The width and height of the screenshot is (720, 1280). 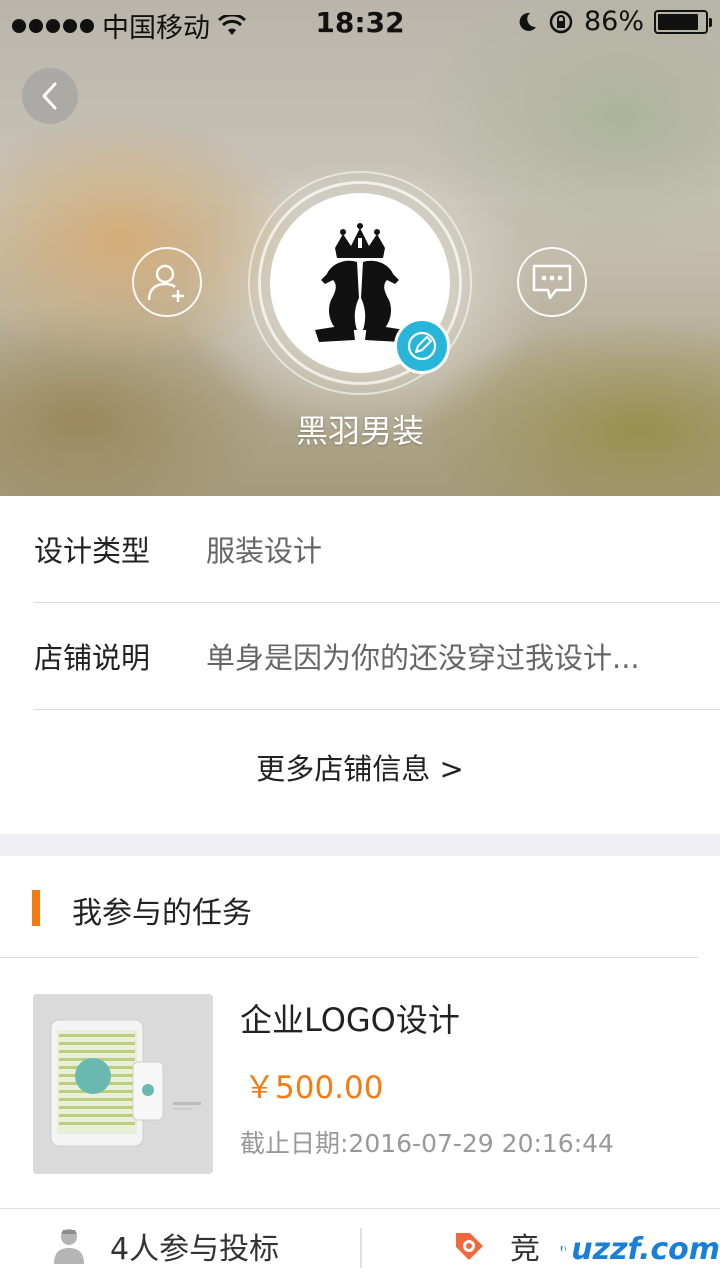 I want to click on chevron-left-icon, so click(x=49, y=96).